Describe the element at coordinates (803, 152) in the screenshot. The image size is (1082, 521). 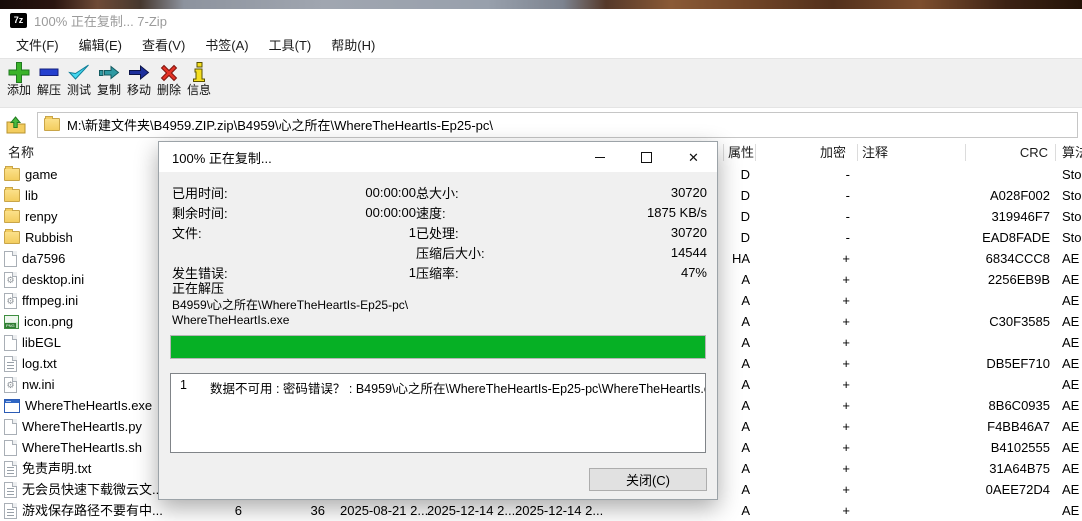
I see `column-header-encrypted: 加密` at that location.